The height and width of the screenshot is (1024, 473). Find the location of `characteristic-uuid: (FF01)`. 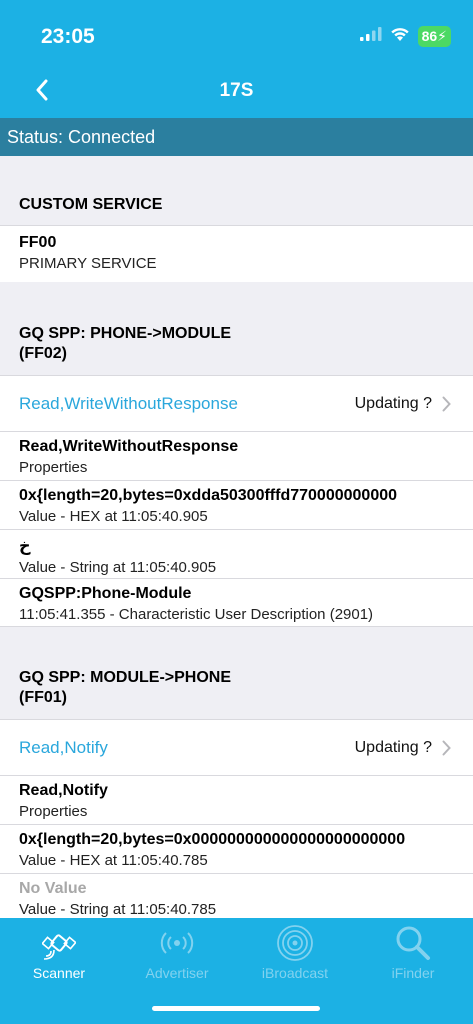

characteristic-uuid: (FF01) is located at coordinates (43, 697).